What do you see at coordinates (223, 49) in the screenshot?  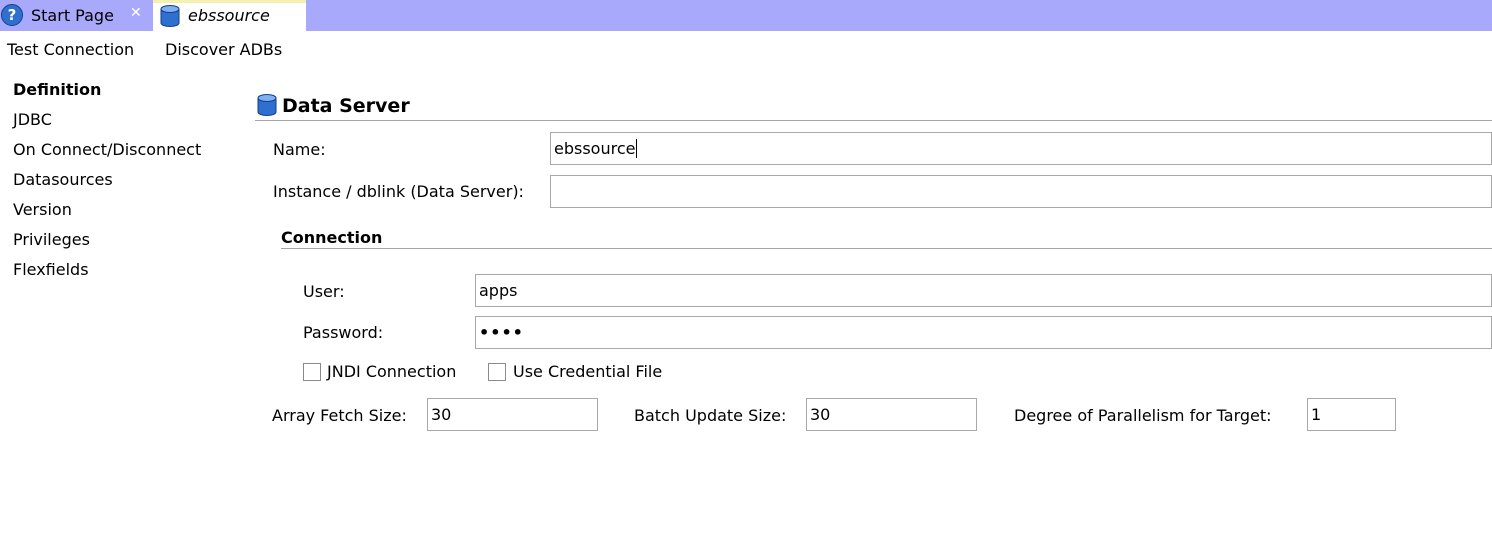 I see `discover-adbs-button: Discover ADBs` at bounding box center [223, 49].